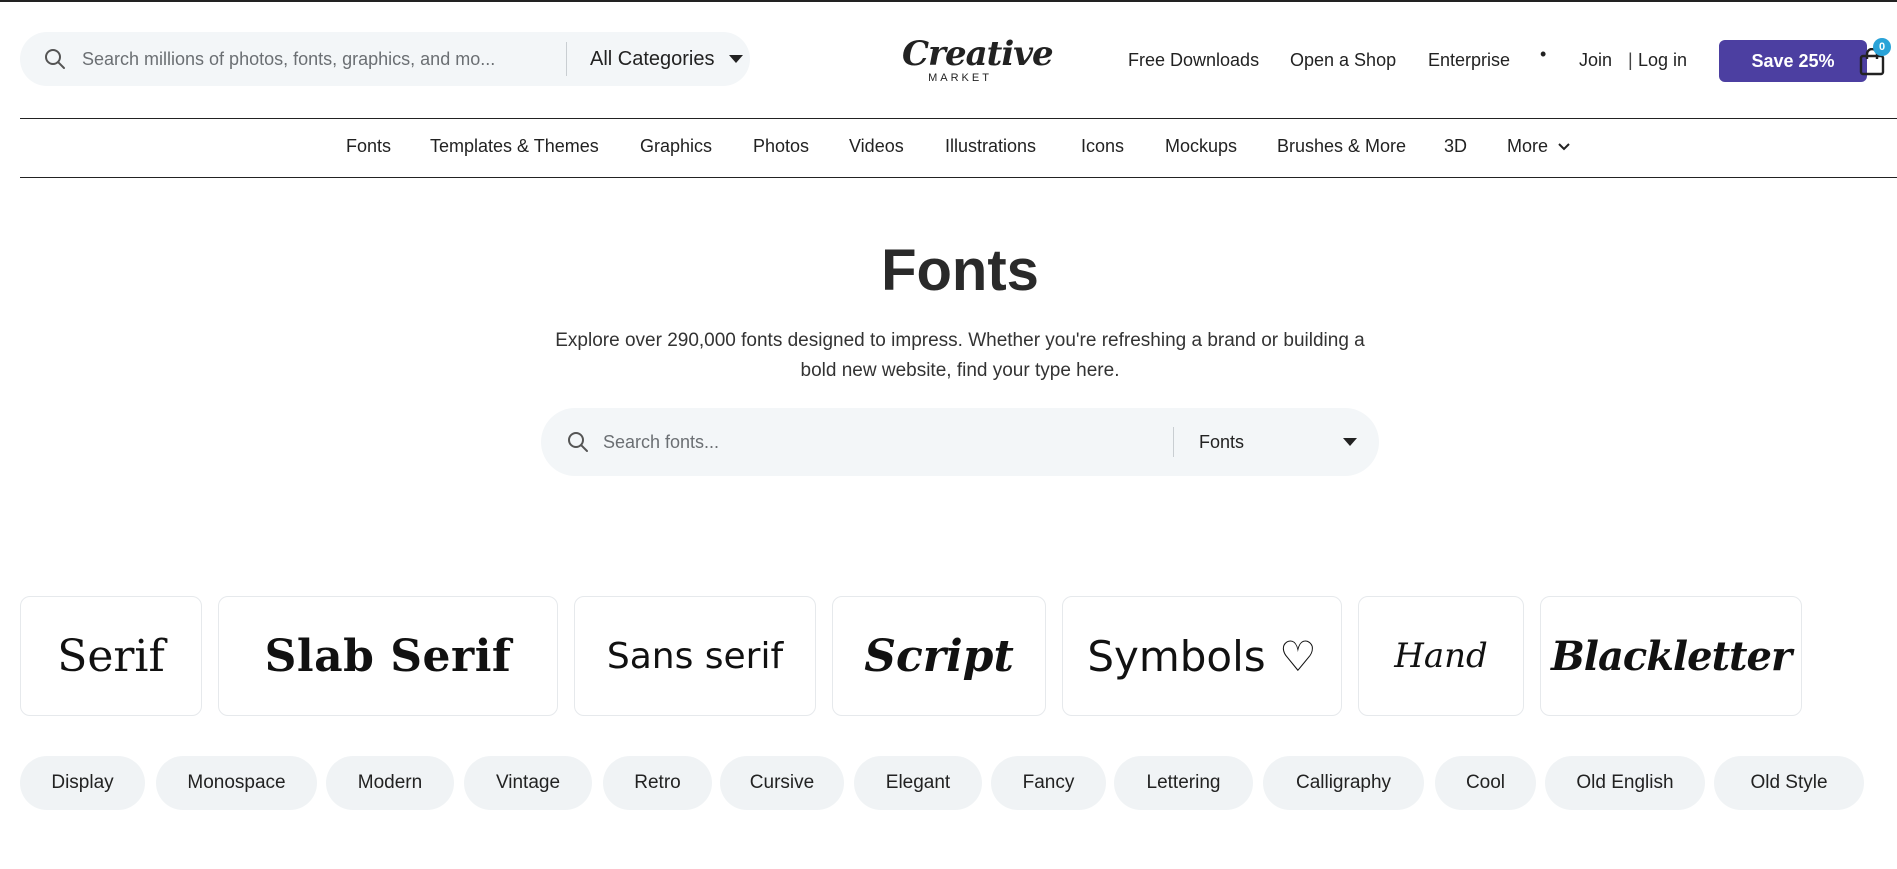 The height and width of the screenshot is (869, 1897). I want to click on font-style-card-slab-serif: Slab Serif, so click(388, 656).